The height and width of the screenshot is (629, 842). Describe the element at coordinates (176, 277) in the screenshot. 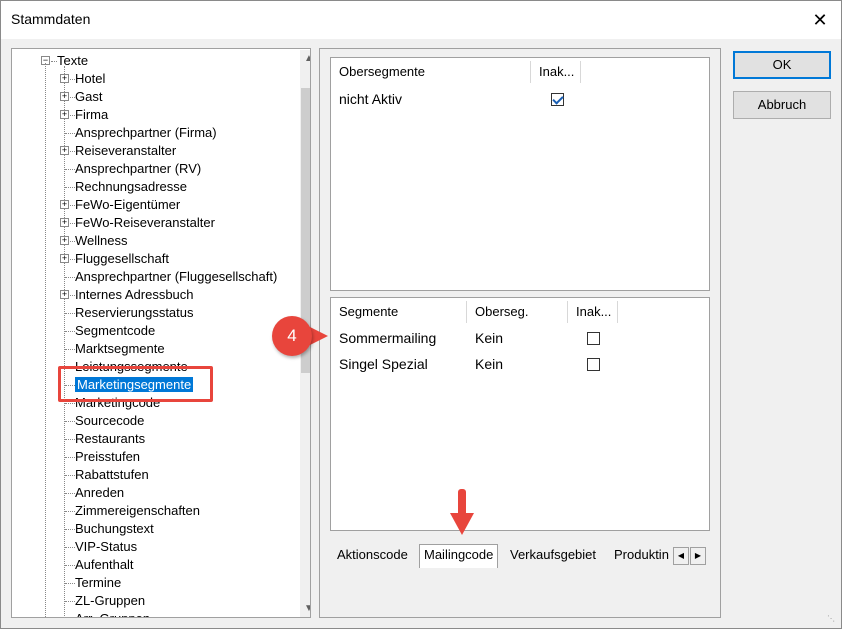

I see `tree-item: Ansprechpartner (Fluggesellschaft)` at that location.